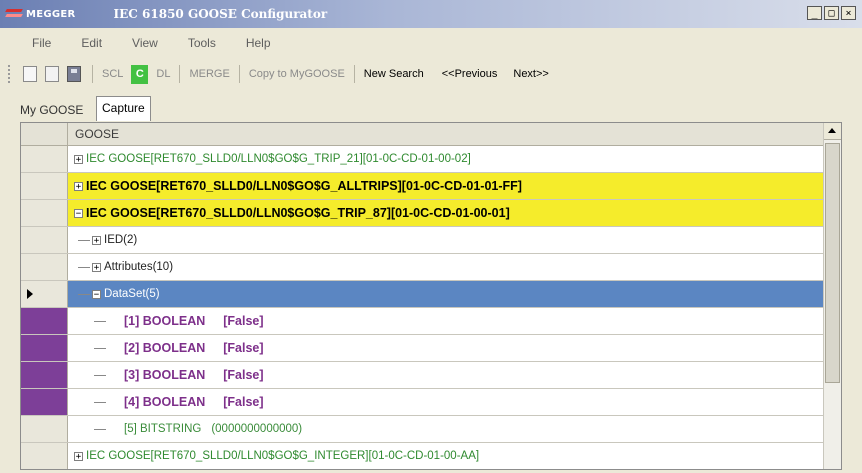  What do you see at coordinates (41, 43) in the screenshot?
I see `menu-file: File` at bounding box center [41, 43].